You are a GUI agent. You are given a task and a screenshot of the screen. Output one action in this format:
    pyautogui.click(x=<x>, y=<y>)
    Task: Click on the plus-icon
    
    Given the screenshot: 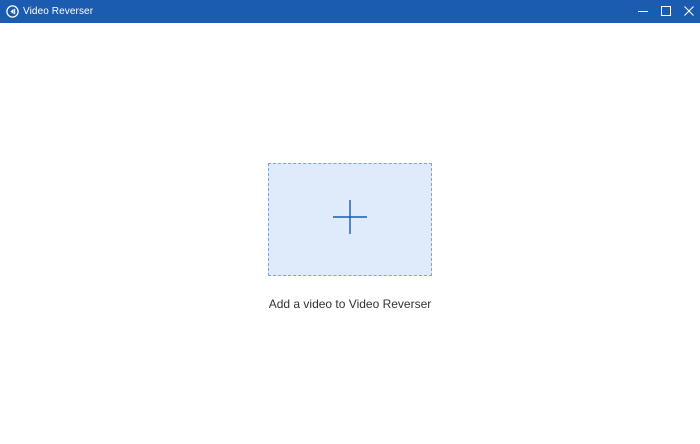 What is the action you would take?
    pyautogui.click(x=350, y=219)
    